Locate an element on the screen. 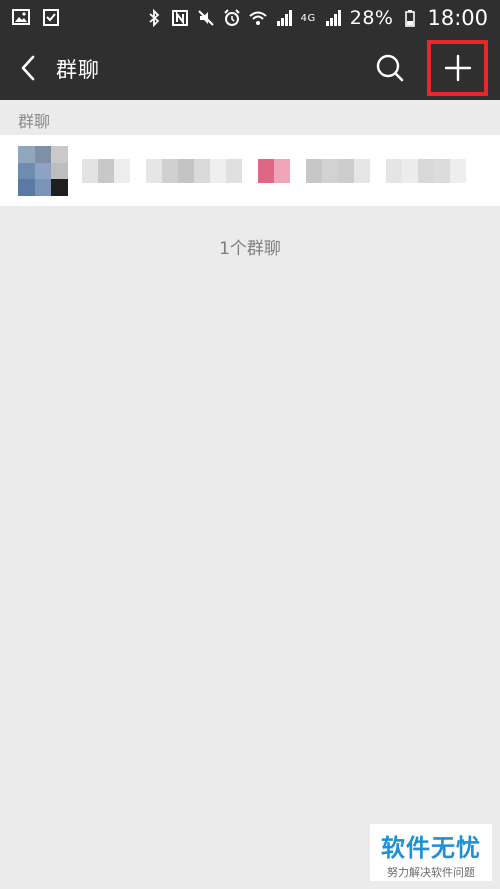 This screenshot has height=889, width=500. mute-icon is located at coordinates (205, 18).